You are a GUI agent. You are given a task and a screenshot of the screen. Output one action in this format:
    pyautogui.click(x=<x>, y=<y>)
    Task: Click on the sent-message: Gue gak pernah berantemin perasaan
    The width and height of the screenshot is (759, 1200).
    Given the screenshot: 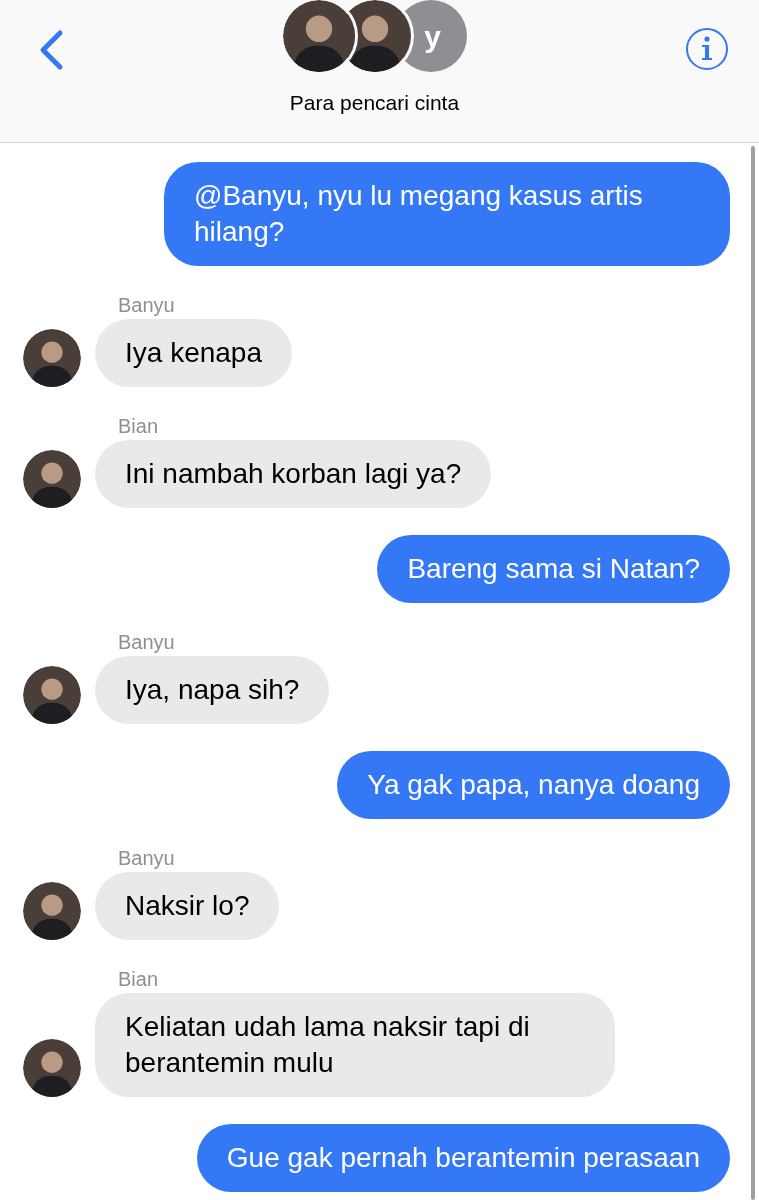 What is the action you would take?
    pyautogui.click(x=463, y=1158)
    